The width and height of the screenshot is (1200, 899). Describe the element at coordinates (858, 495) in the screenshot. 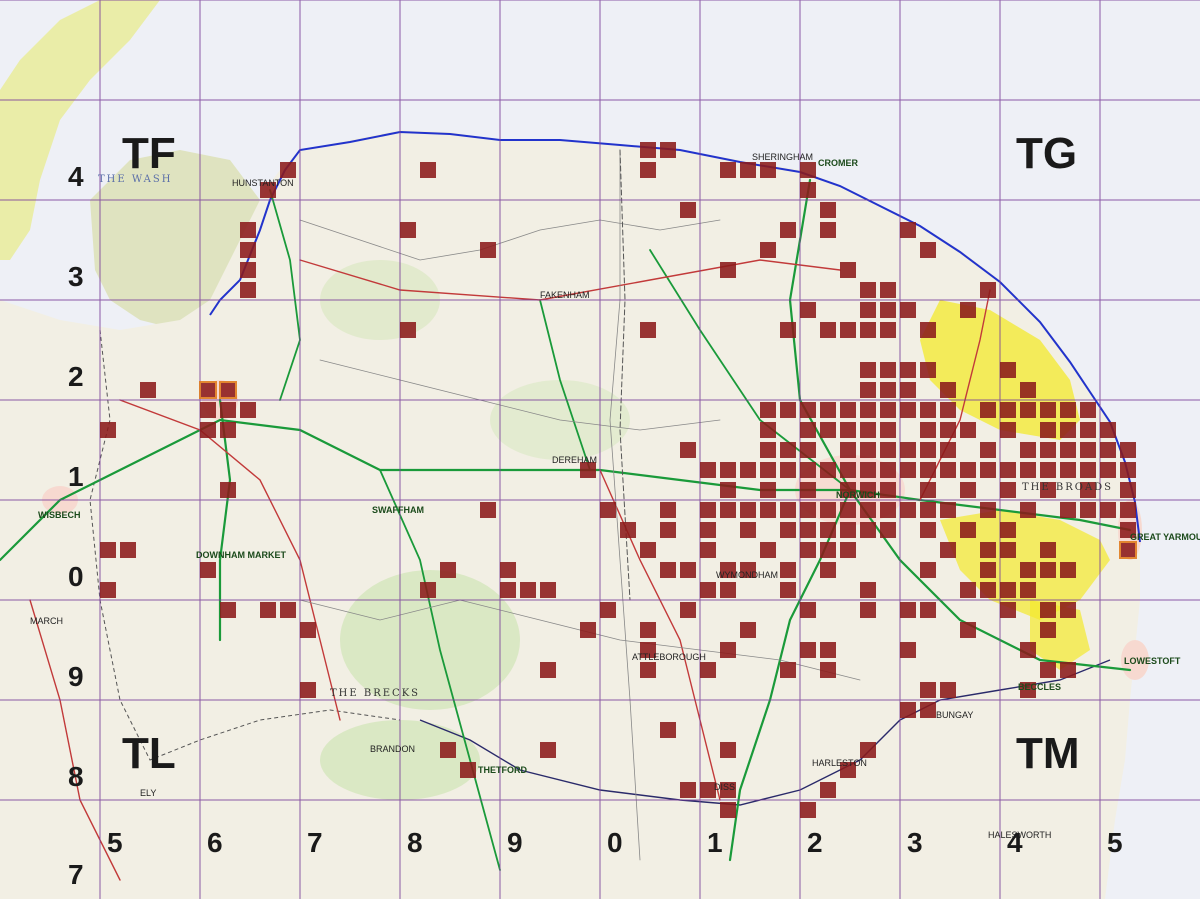

I see `place-norwich: NORWICH` at that location.